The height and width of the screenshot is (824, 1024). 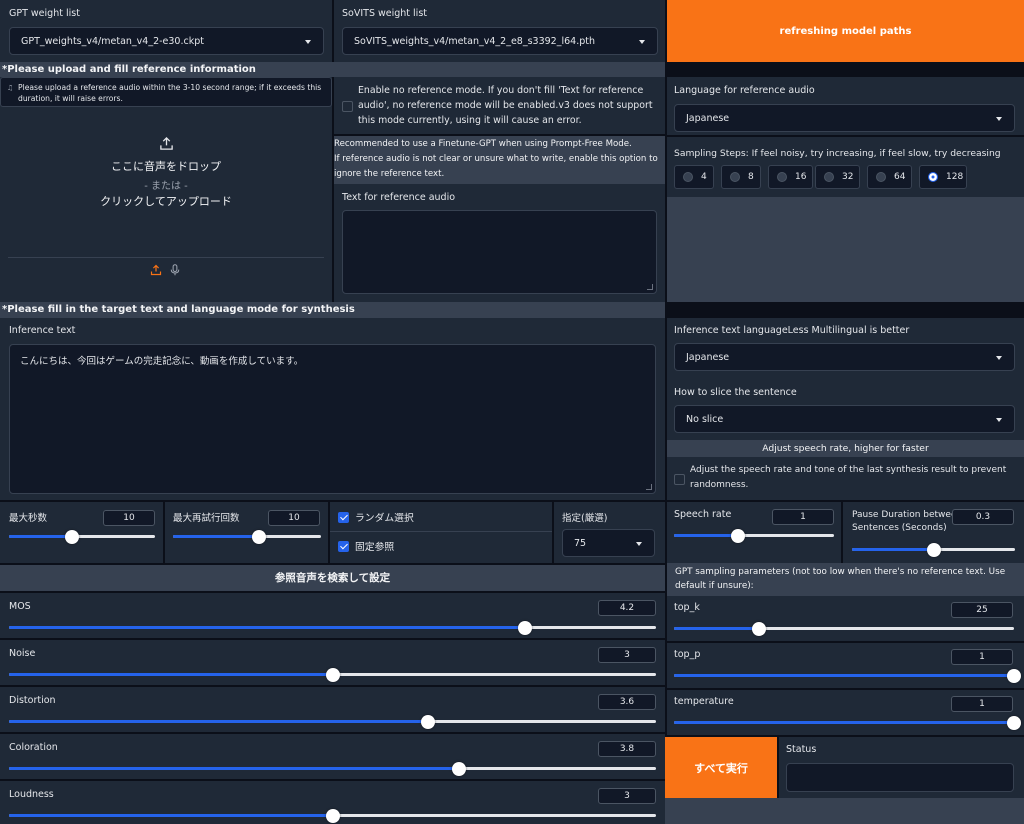 I want to click on metric-value-input: 4.2, so click(x=627, y=608).